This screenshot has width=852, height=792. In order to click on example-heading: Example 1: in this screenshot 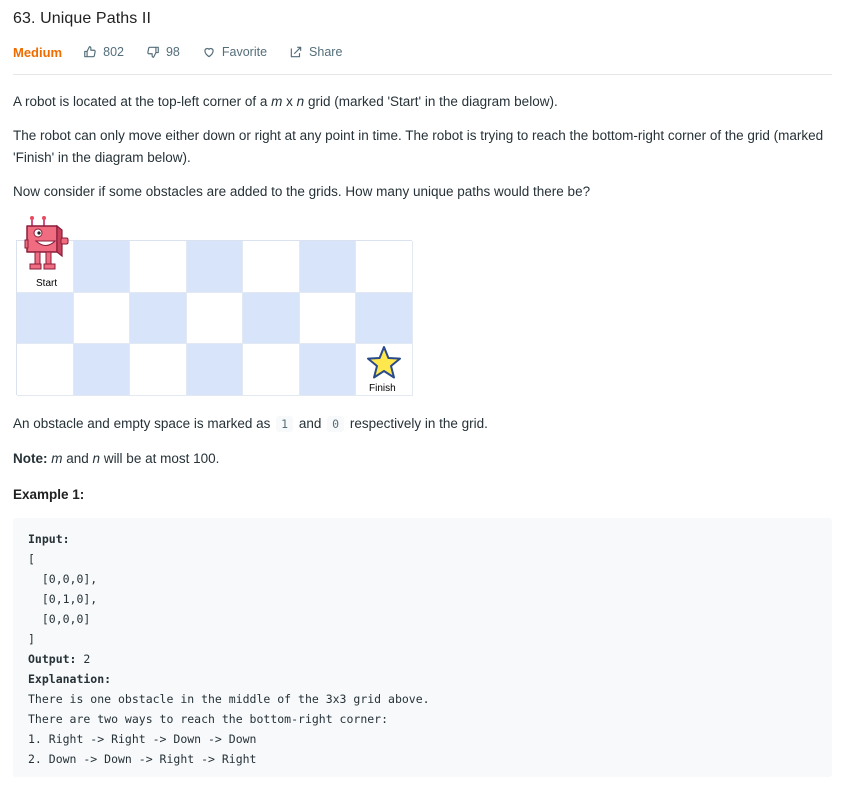, I will do `click(49, 494)`.